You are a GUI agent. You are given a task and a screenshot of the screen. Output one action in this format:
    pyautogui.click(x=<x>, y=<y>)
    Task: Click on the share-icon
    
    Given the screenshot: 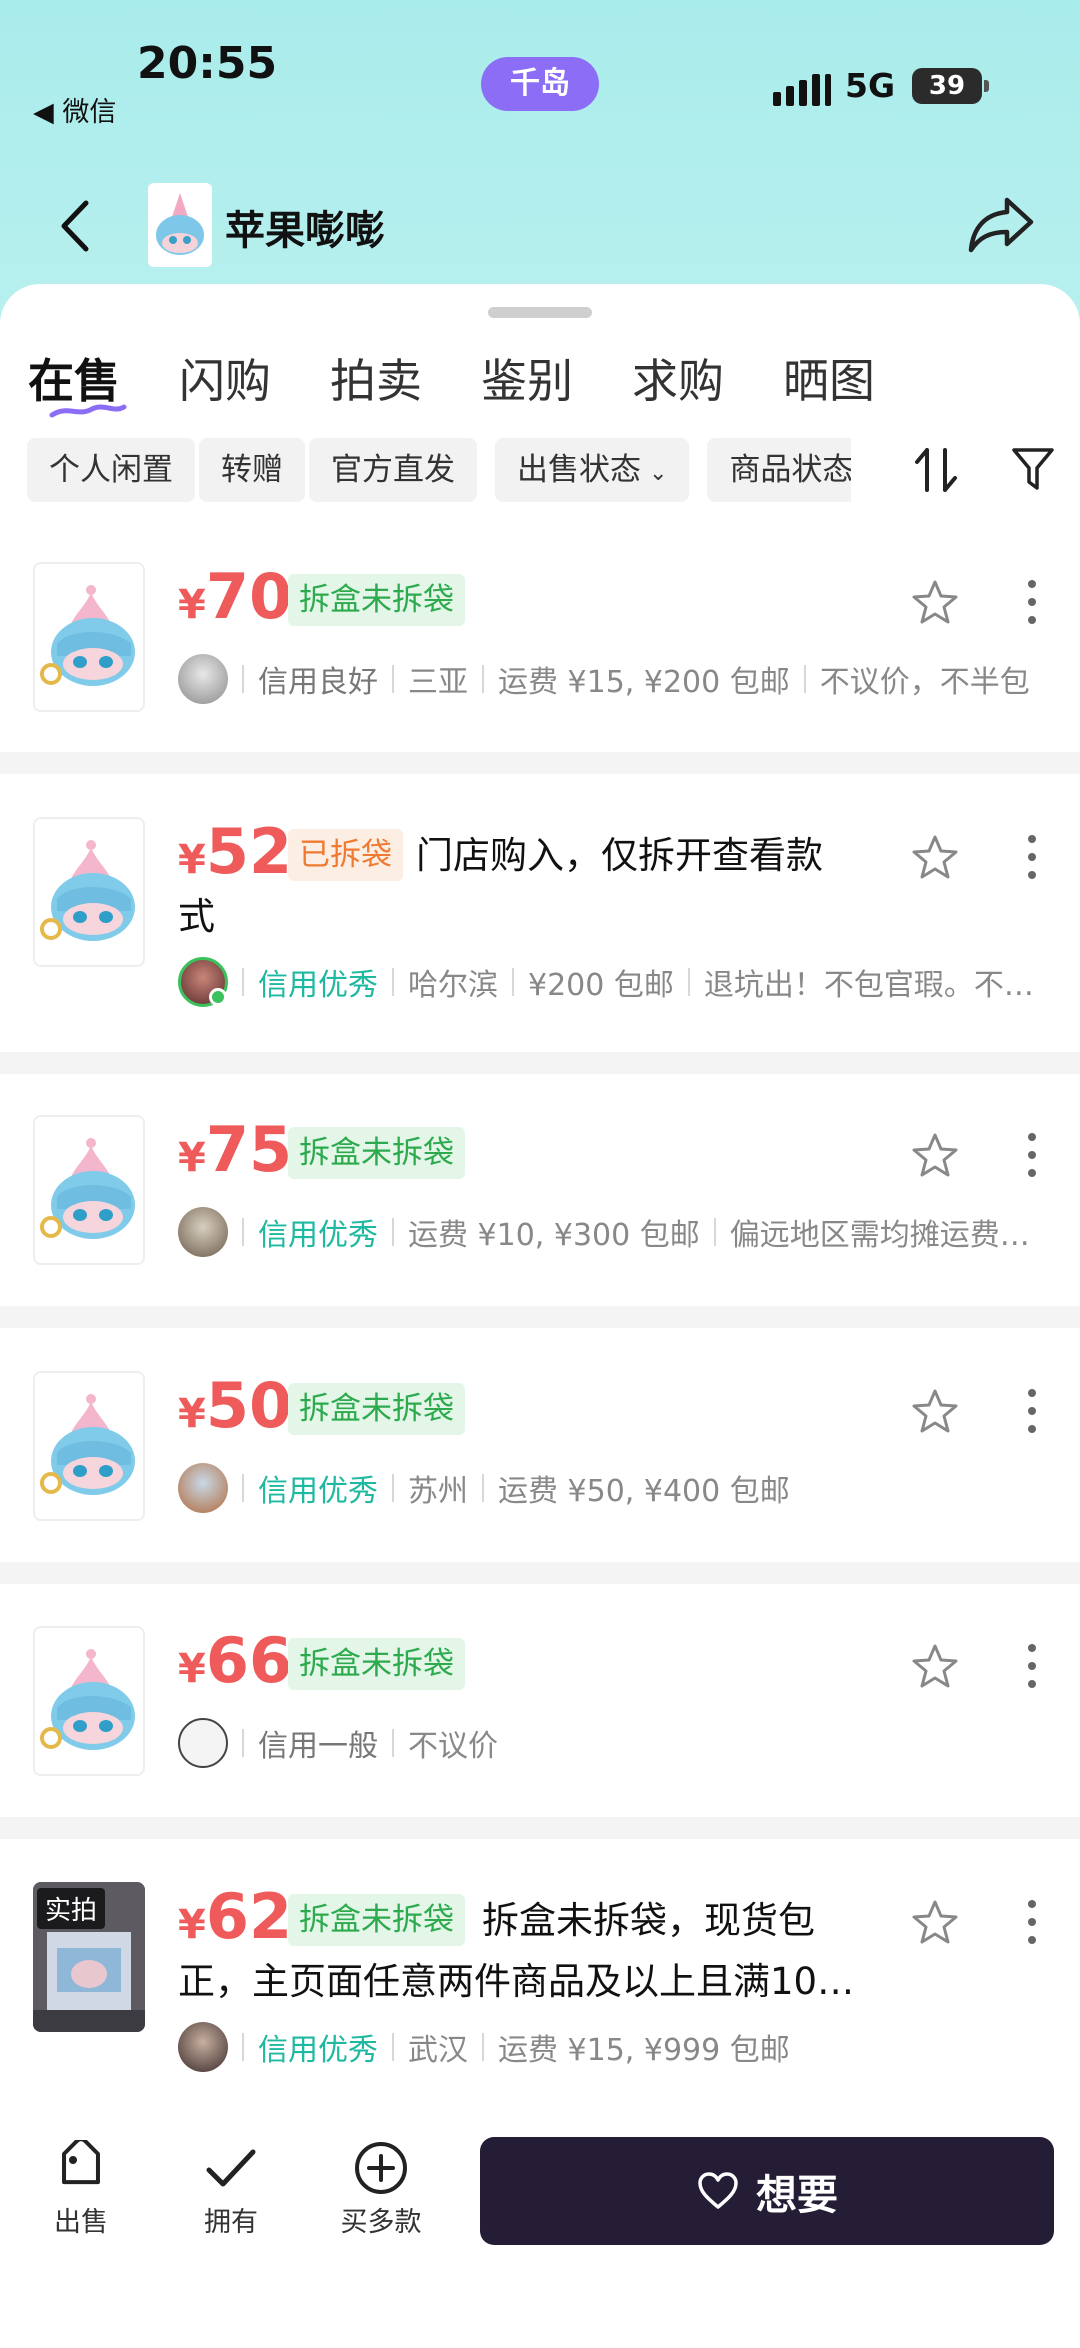 What is the action you would take?
    pyautogui.click(x=1001, y=225)
    